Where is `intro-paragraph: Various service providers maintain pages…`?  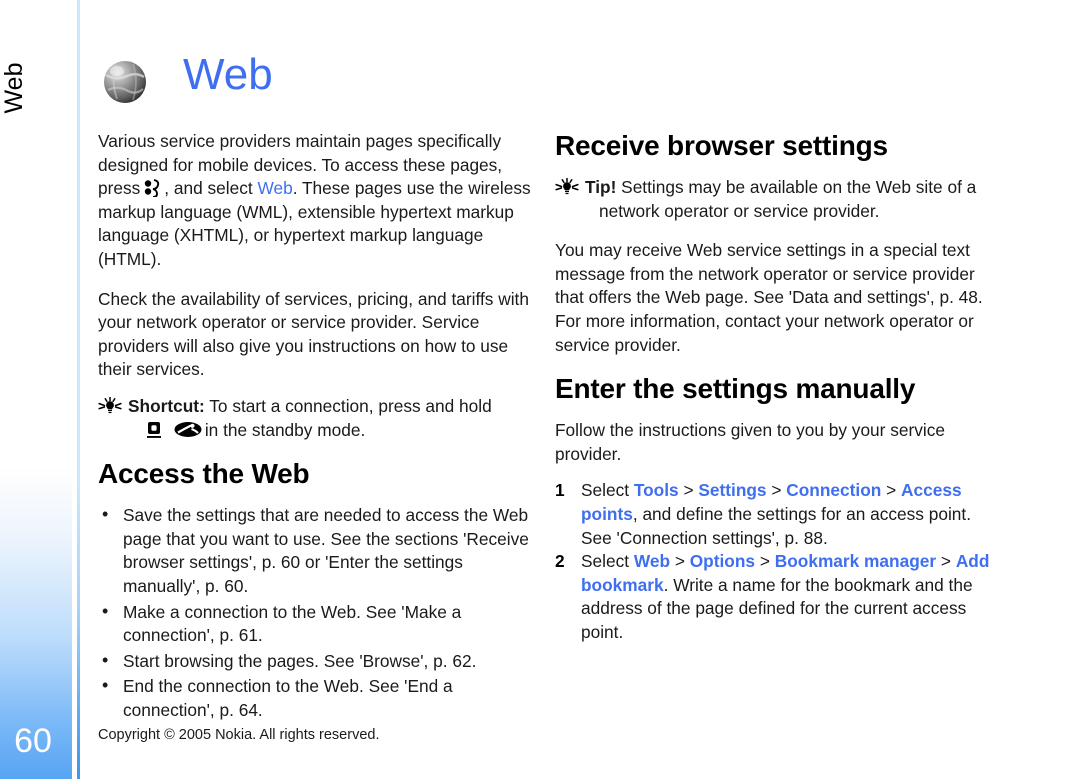
intro-paragraph: Various service providers maintain pages… is located at coordinates (318, 201).